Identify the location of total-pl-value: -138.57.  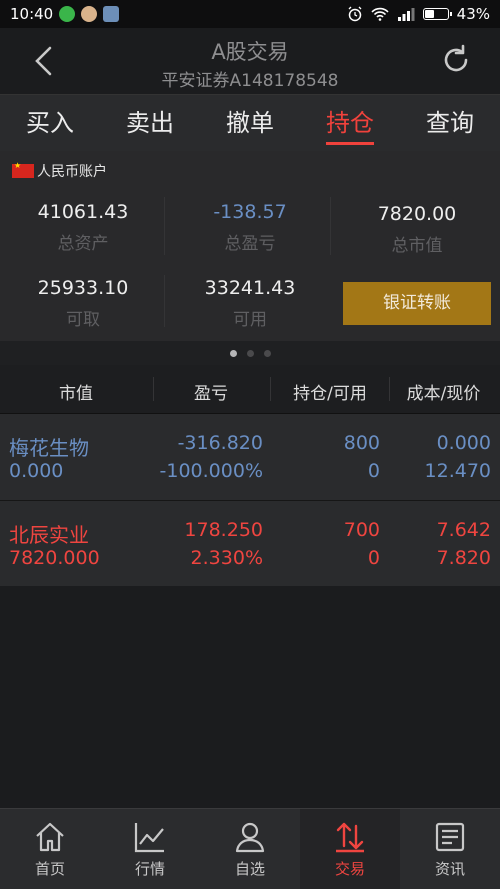
(250, 212).